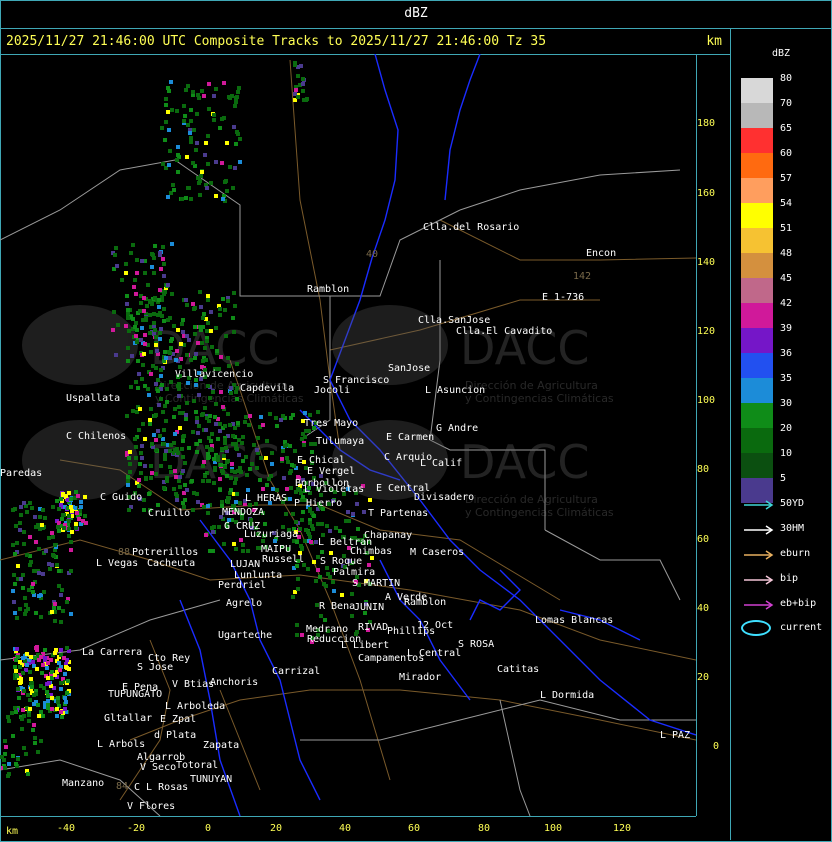 Image resolution: width=832 pixels, height=842 pixels. Describe the element at coordinates (178, 719) in the screenshot. I see `place-label: E Zpal` at that location.